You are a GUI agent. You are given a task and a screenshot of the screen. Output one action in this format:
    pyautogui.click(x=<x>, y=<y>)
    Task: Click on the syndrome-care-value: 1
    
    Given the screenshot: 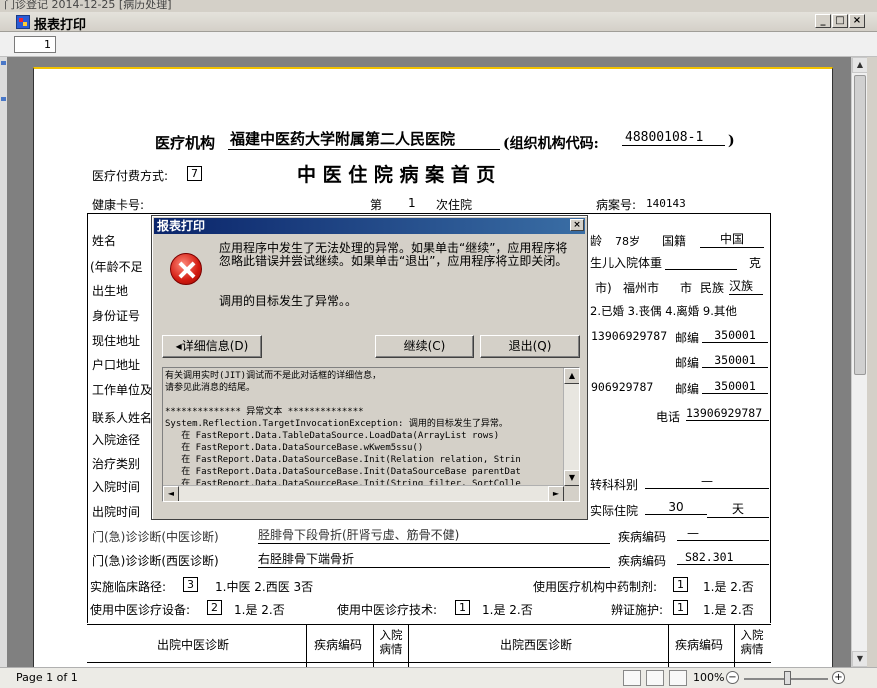 What is the action you would take?
    pyautogui.click(x=680, y=607)
    